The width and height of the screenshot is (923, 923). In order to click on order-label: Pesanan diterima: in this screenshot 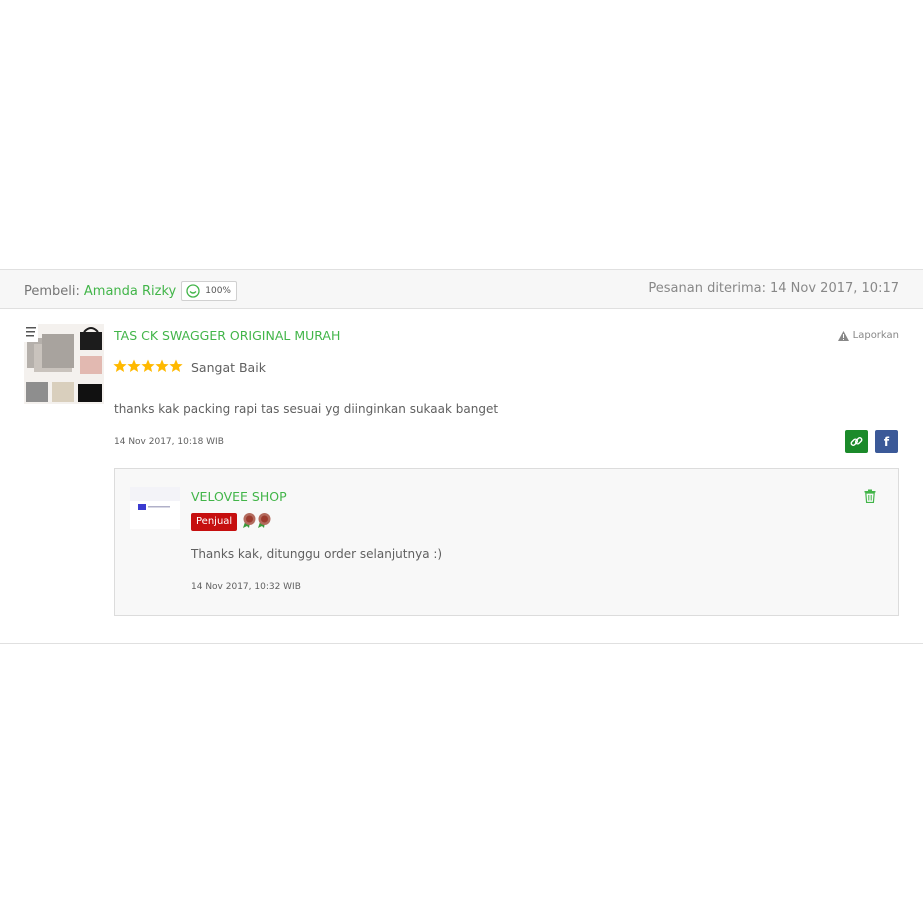, I will do `click(707, 288)`.